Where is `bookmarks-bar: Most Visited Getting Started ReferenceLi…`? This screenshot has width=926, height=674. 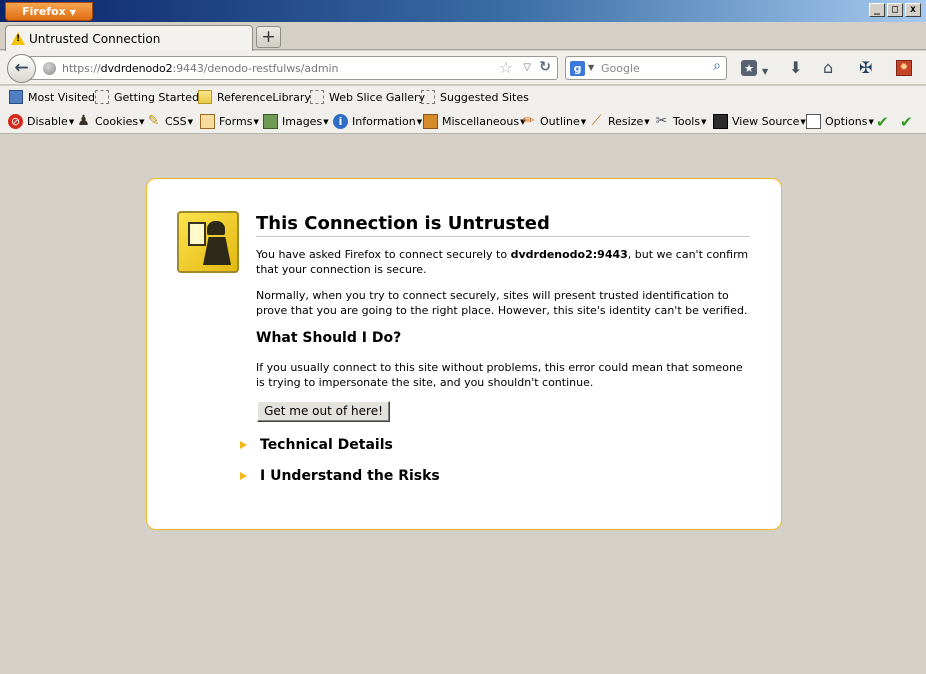
bookmarks-bar: Most Visited Getting Started ReferenceLi… is located at coordinates (463, 98).